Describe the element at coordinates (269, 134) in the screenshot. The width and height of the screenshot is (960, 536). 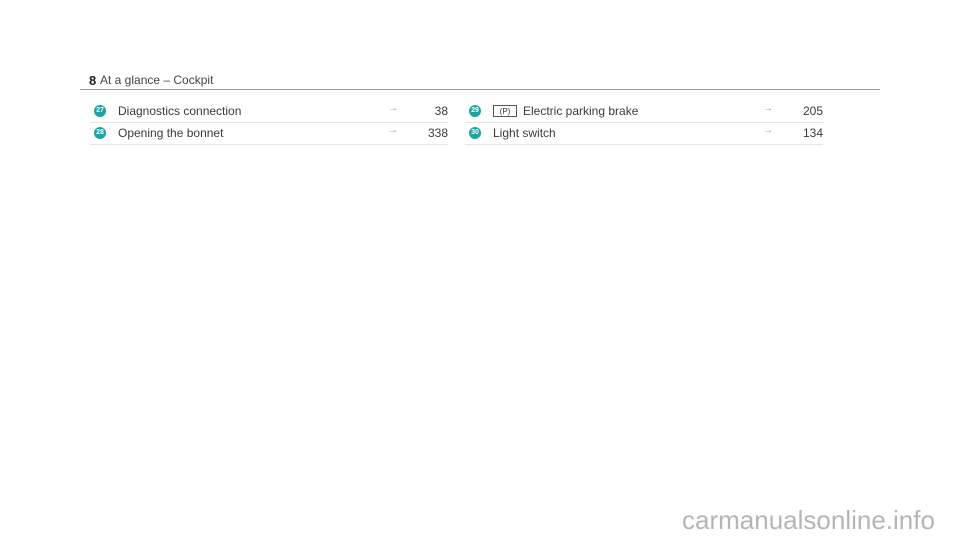
I see `list-item: 28 Opening the bonnet → 338` at that location.